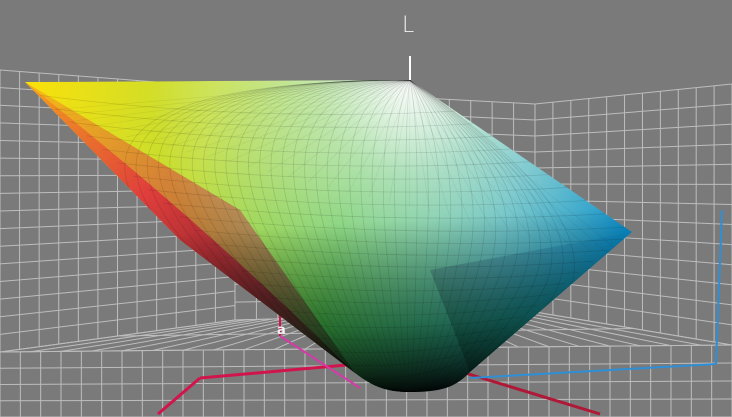 This screenshot has width=732, height=417. I want to click on axis-label-l: L, so click(408, 25).